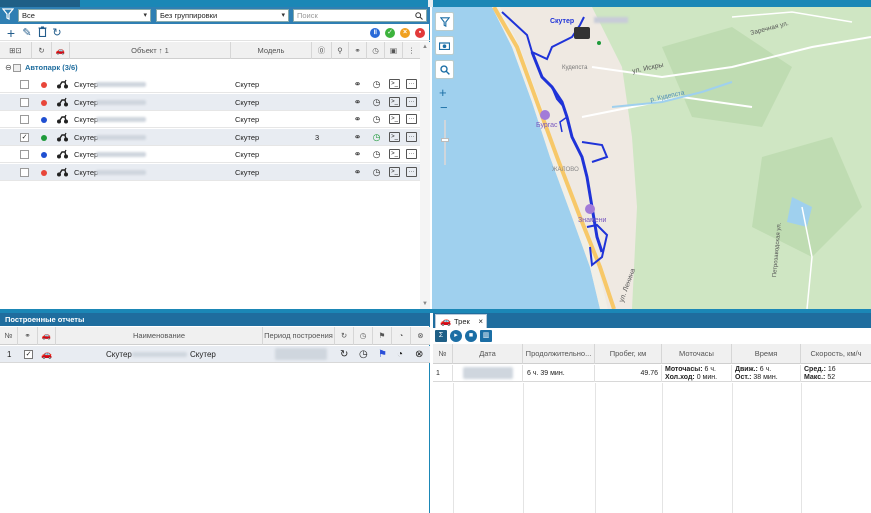  What do you see at coordinates (486, 336) in the screenshot?
I see `chart-icon: ▥` at bounding box center [486, 336].